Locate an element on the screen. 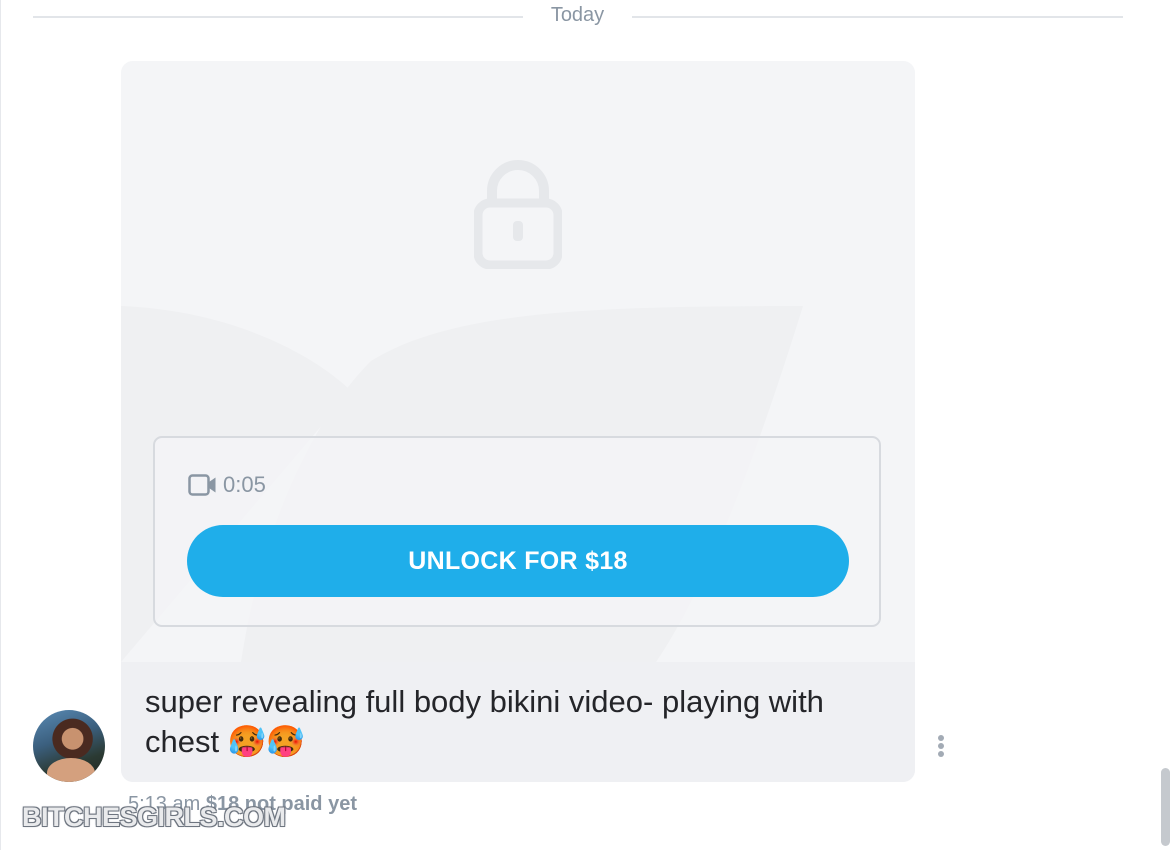 The image size is (1172, 850). date-divider: Today is located at coordinates (578, 16).